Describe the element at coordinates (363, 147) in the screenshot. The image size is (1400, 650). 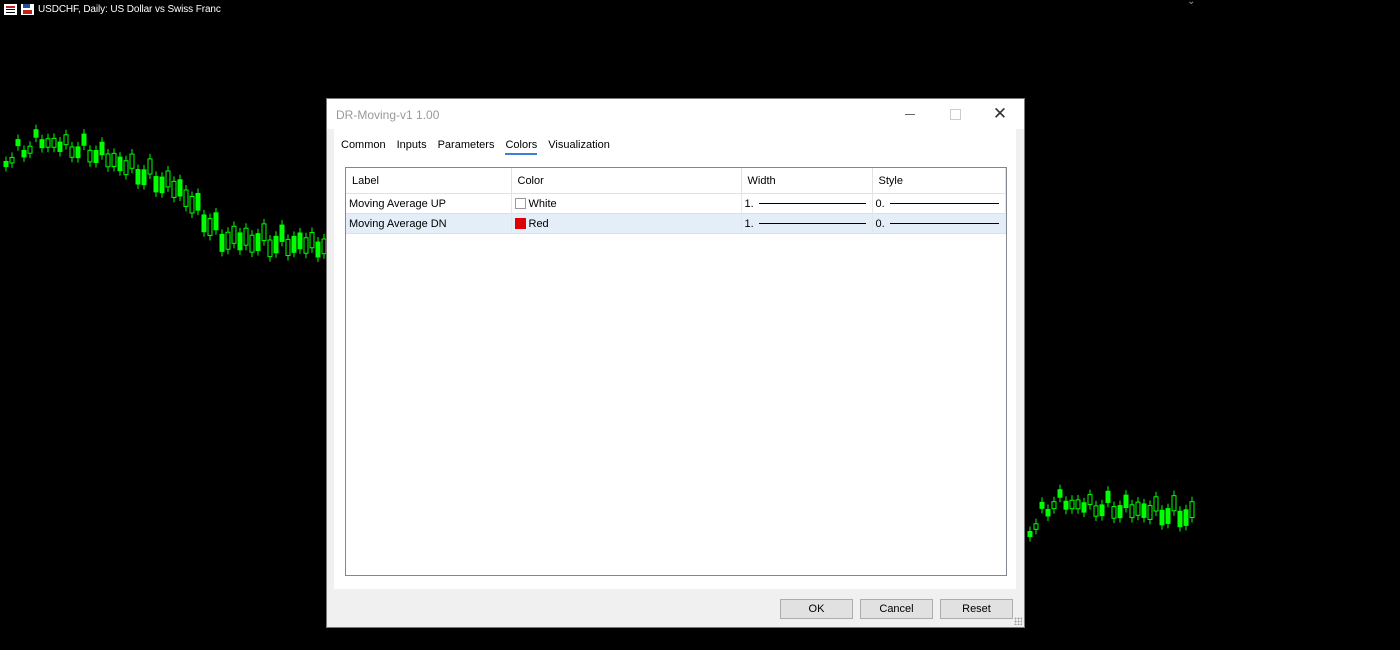
I see `tab-common: Common` at that location.